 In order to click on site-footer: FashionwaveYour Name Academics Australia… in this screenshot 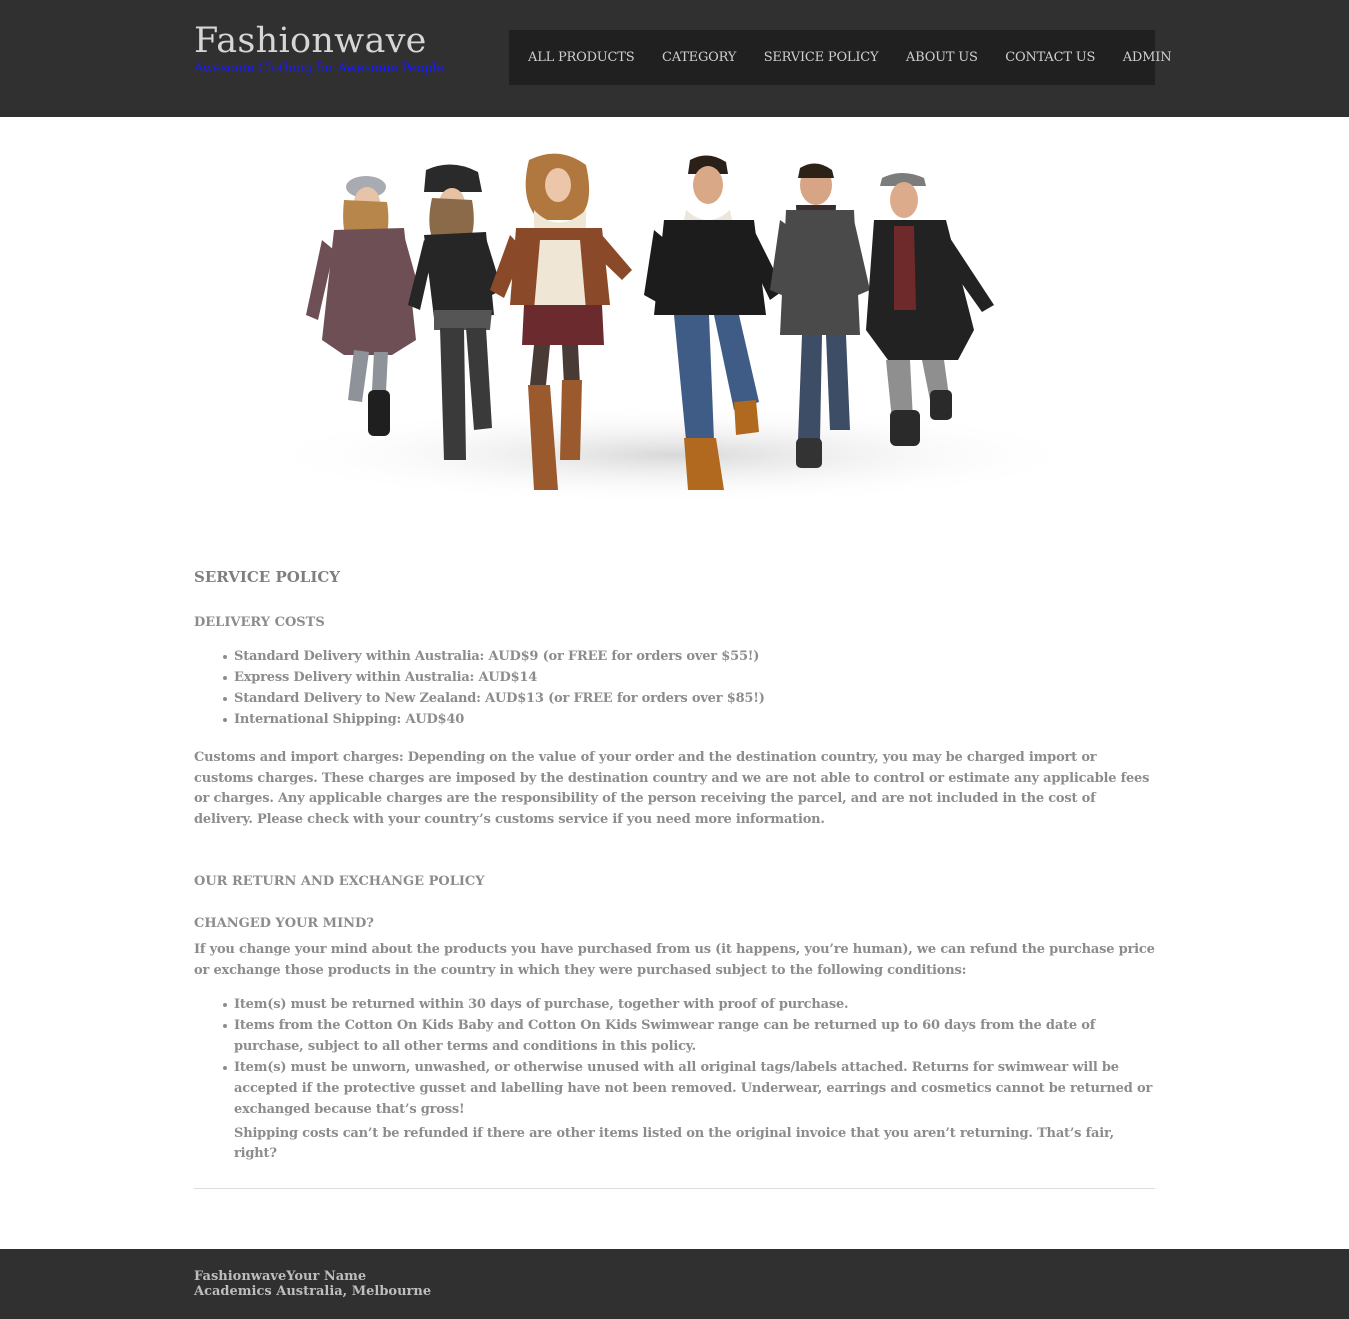, I will do `click(674, 1284)`.